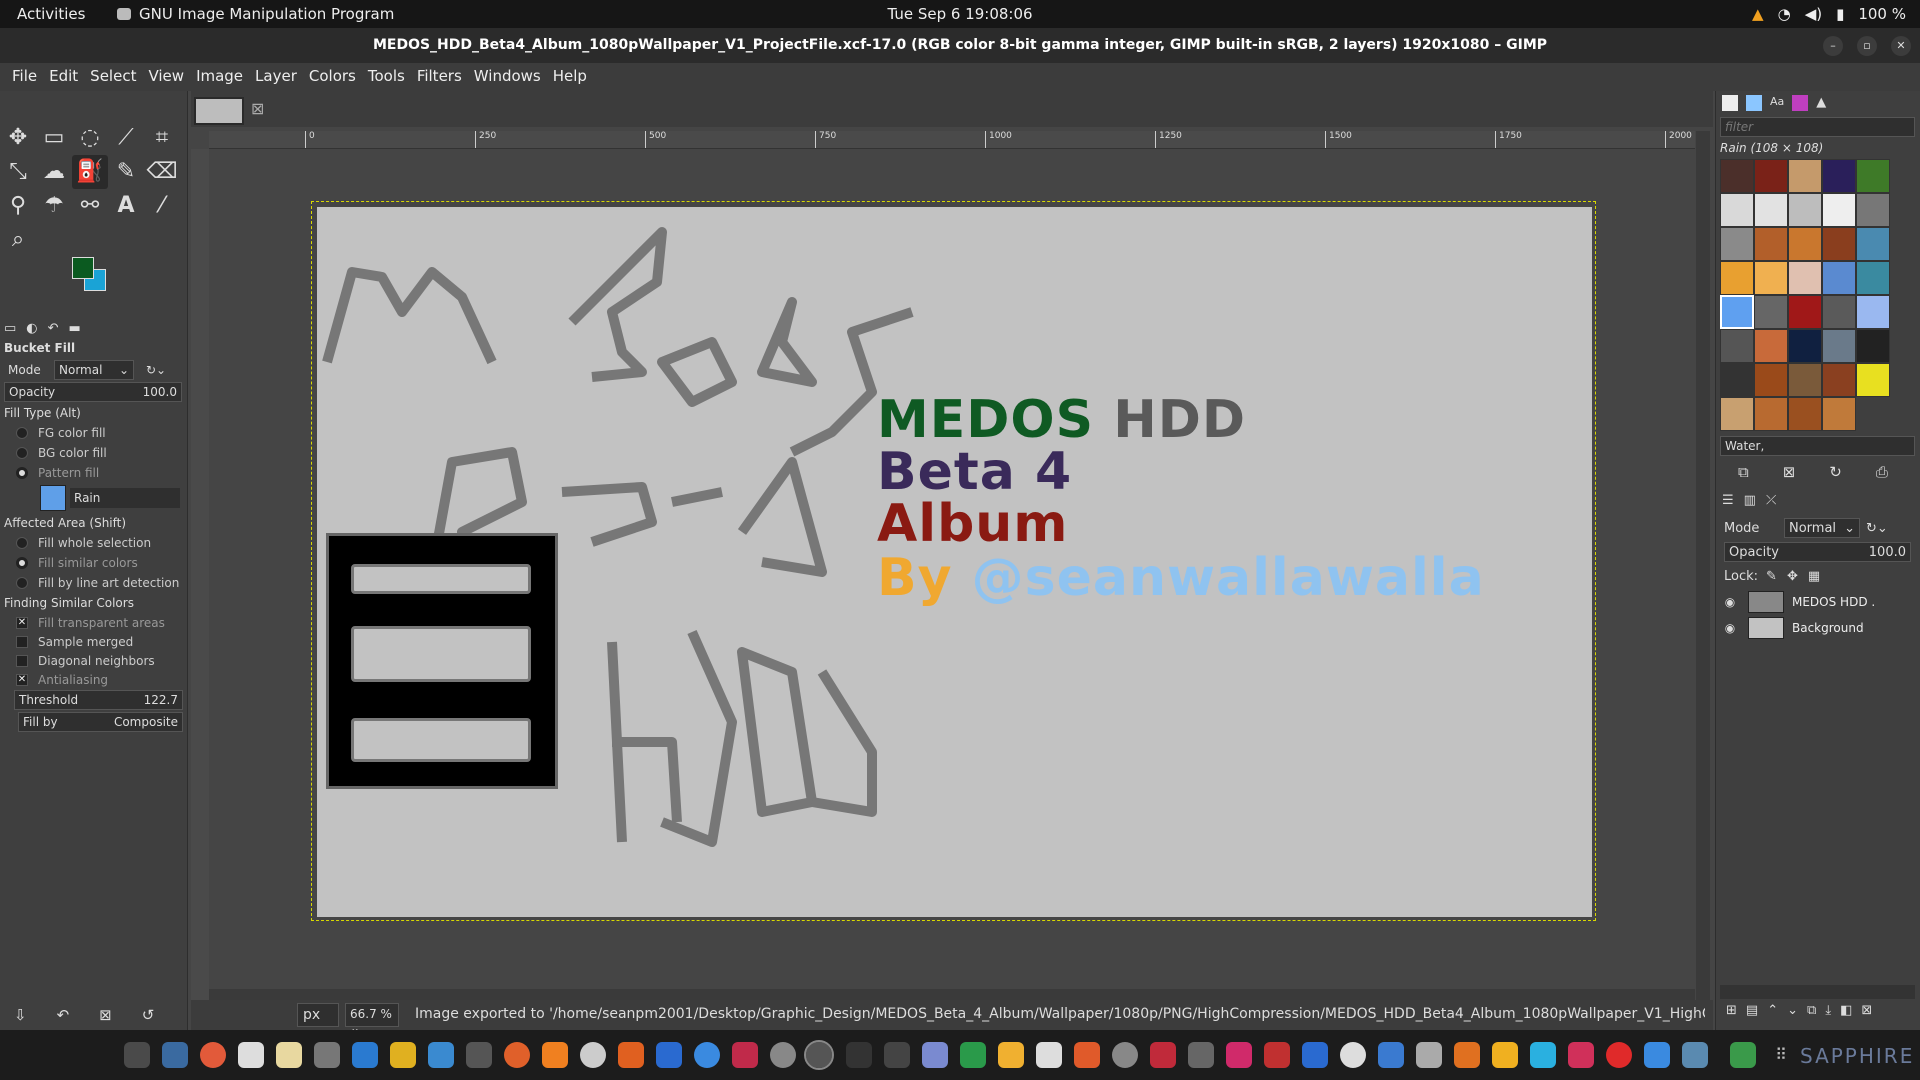 The height and width of the screenshot is (1080, 1920). I want to click on unit-select: px ⌄, so click(318, 1021).